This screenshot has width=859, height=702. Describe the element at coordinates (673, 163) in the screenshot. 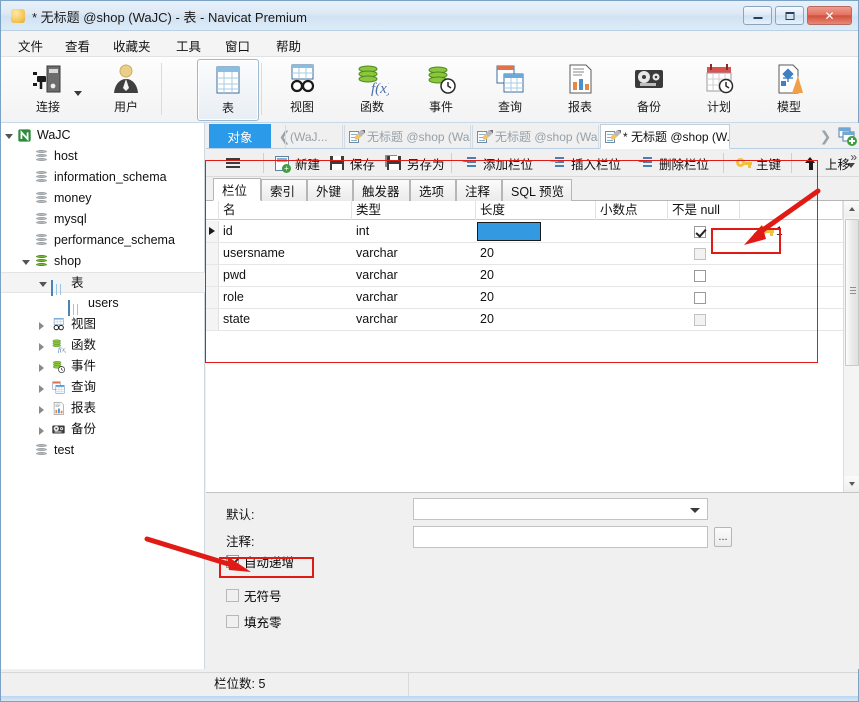

I see `toolbar-删除栏位: 删除栏位` at that location.